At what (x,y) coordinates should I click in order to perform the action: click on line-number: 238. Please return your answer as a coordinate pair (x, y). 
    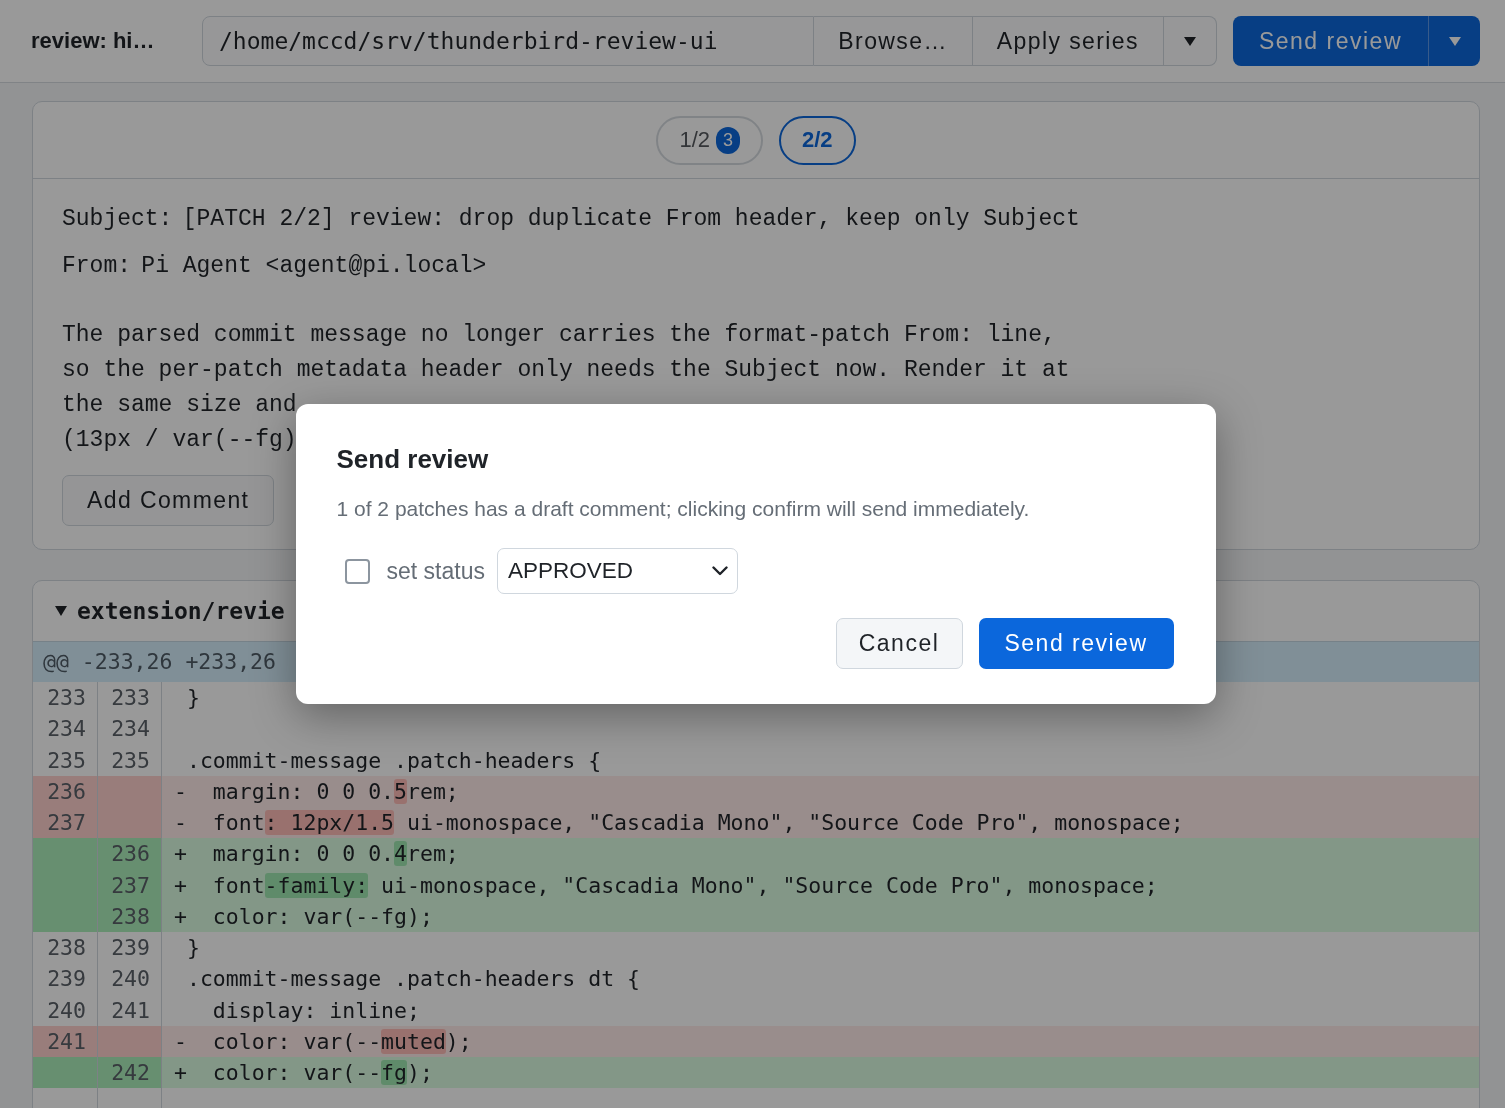
    Looking at the image, I should click on (130, 916).